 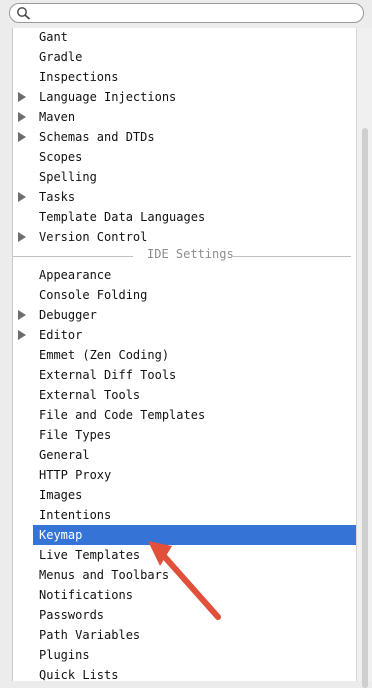 What do you see at coordinates (194, 535) in the screenshot?
I see `tree-item: Keymap` at bounding box center [194, 535].